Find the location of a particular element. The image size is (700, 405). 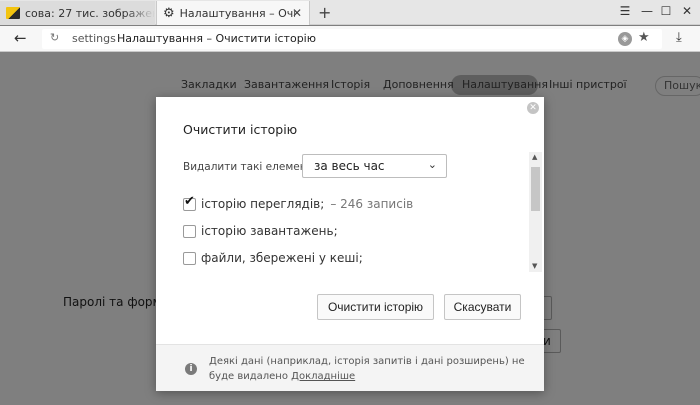

menu-icon: ☰ is located at coordinates (625, 11).